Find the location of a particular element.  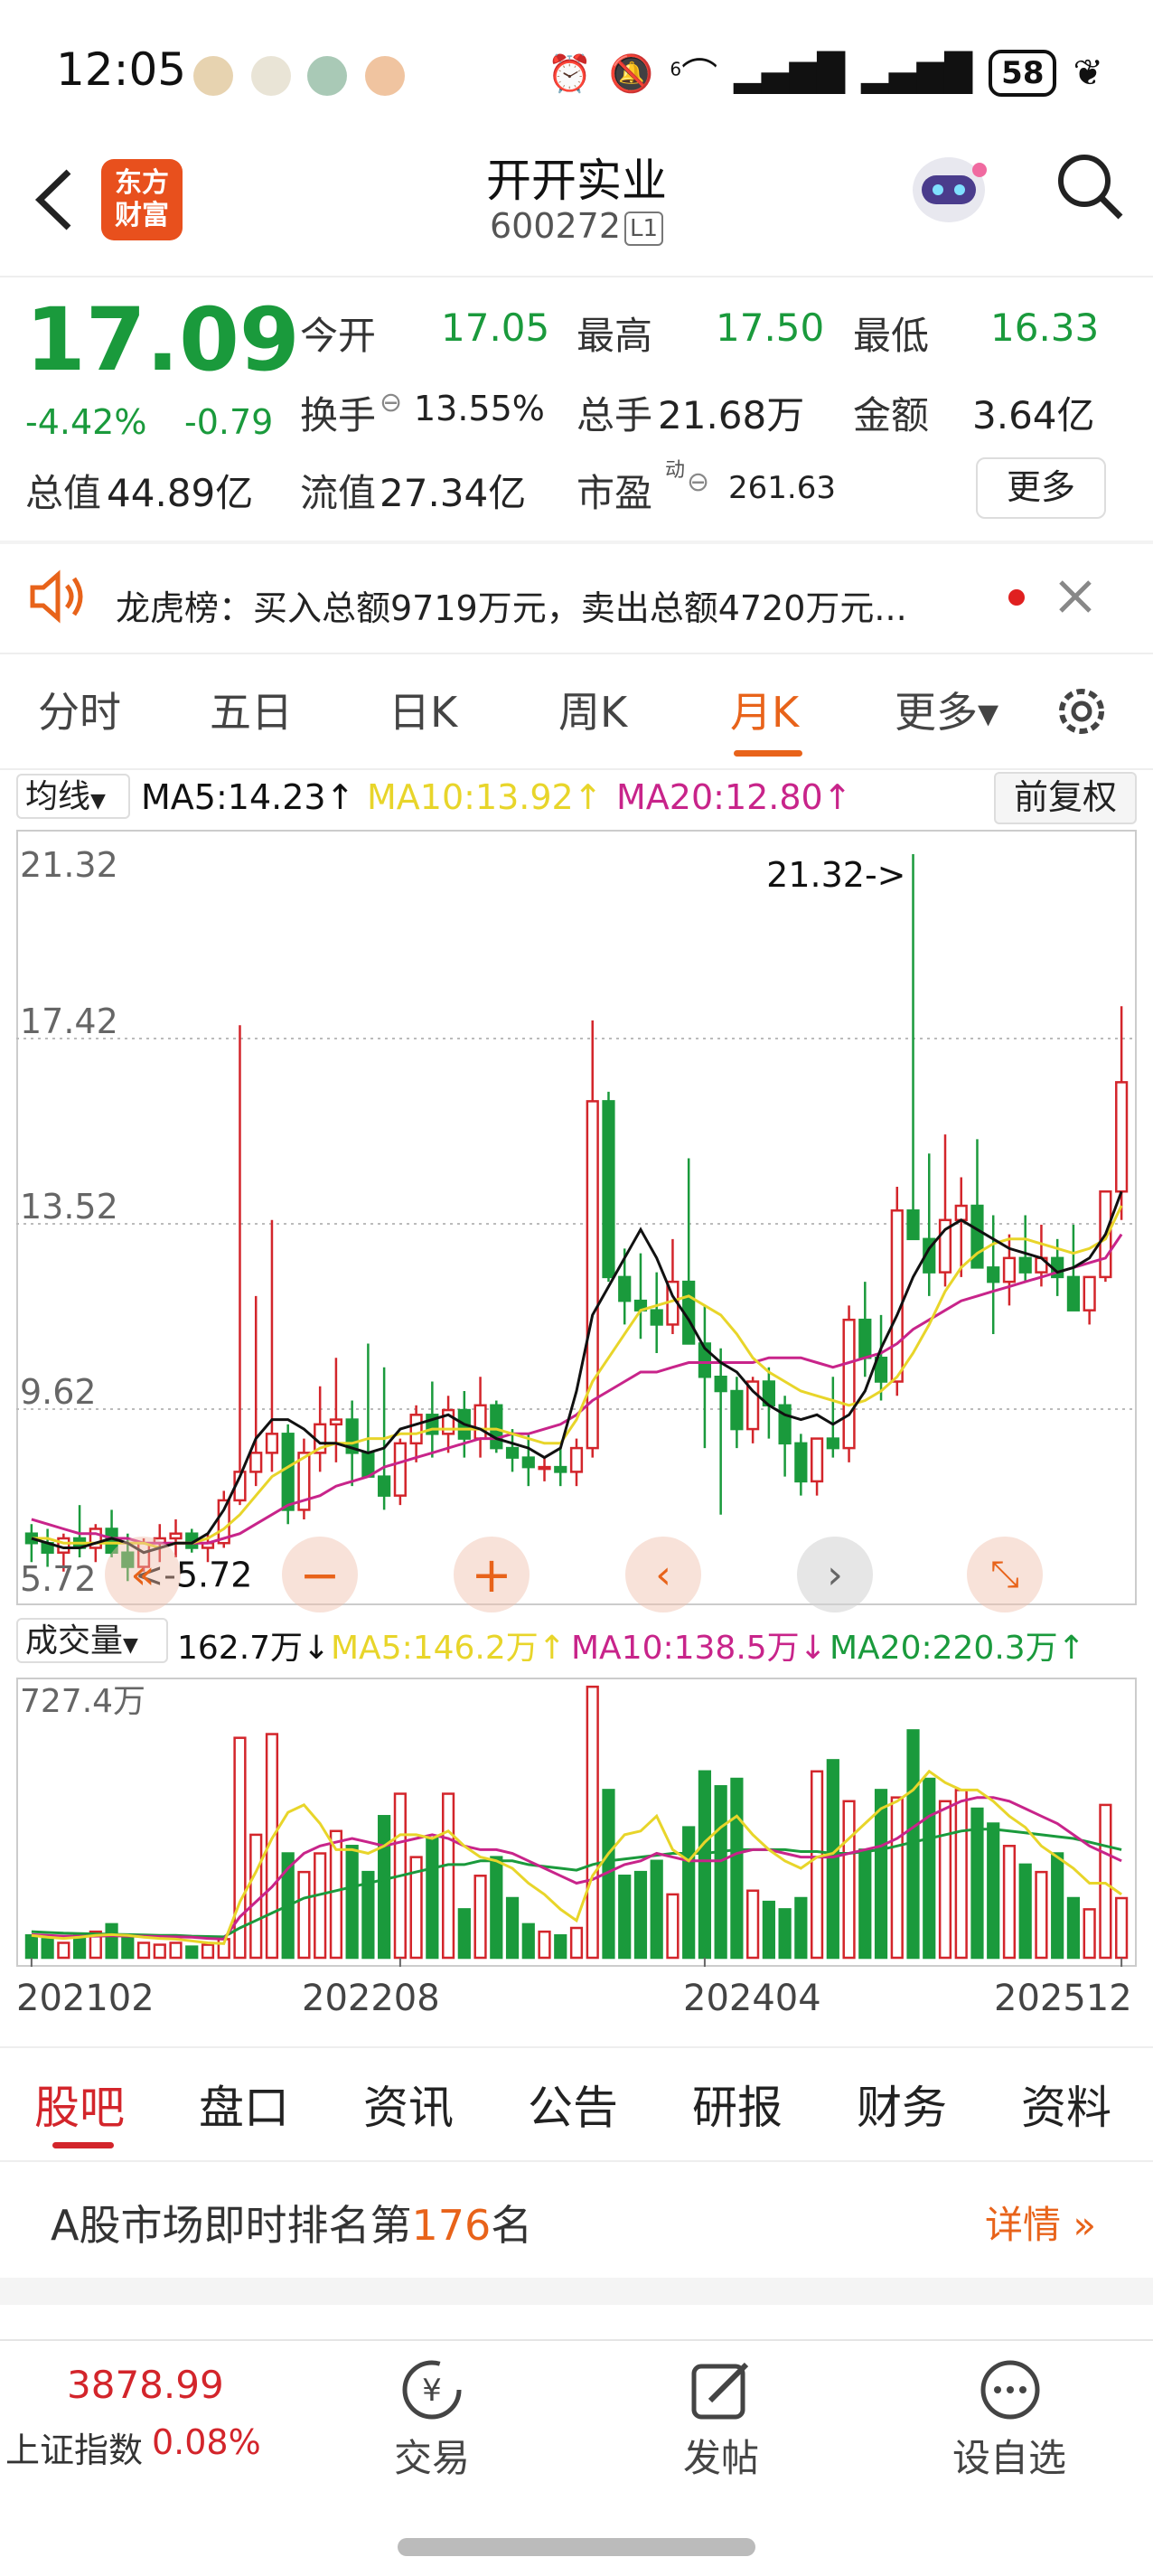

market-level-tag: L1 is located at coordinates (644, 229).